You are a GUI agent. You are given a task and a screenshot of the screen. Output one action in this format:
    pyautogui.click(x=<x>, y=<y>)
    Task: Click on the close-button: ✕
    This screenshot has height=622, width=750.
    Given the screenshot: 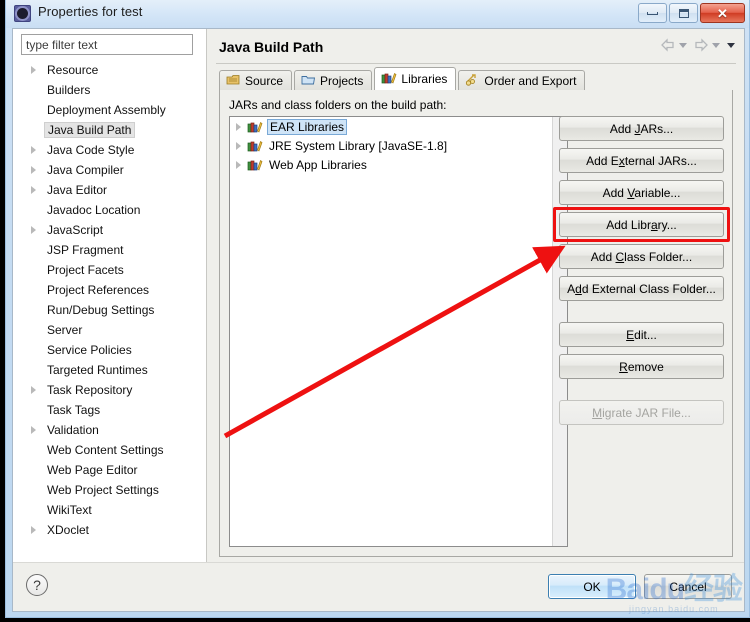 What is the action you would take?
    pyautogui.click(x=722, y=13)
    